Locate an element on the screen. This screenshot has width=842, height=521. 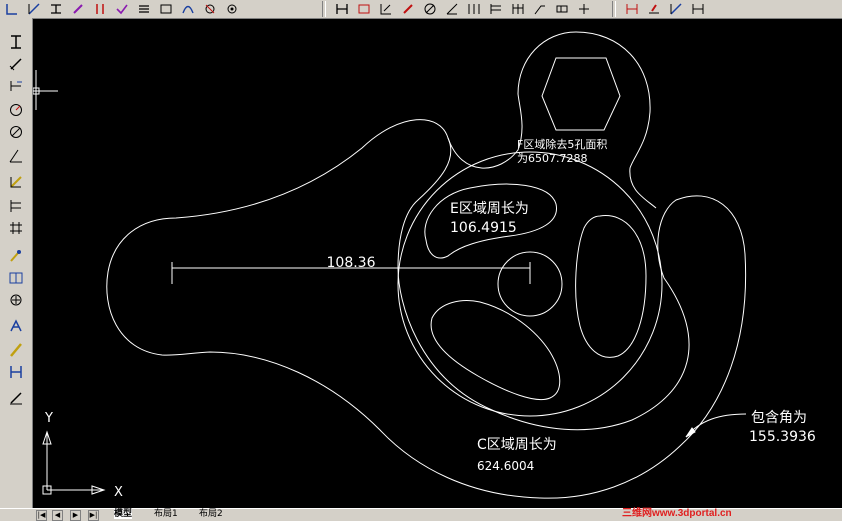
tab-nav-first: |◀ is located at coordinates (41, 515).